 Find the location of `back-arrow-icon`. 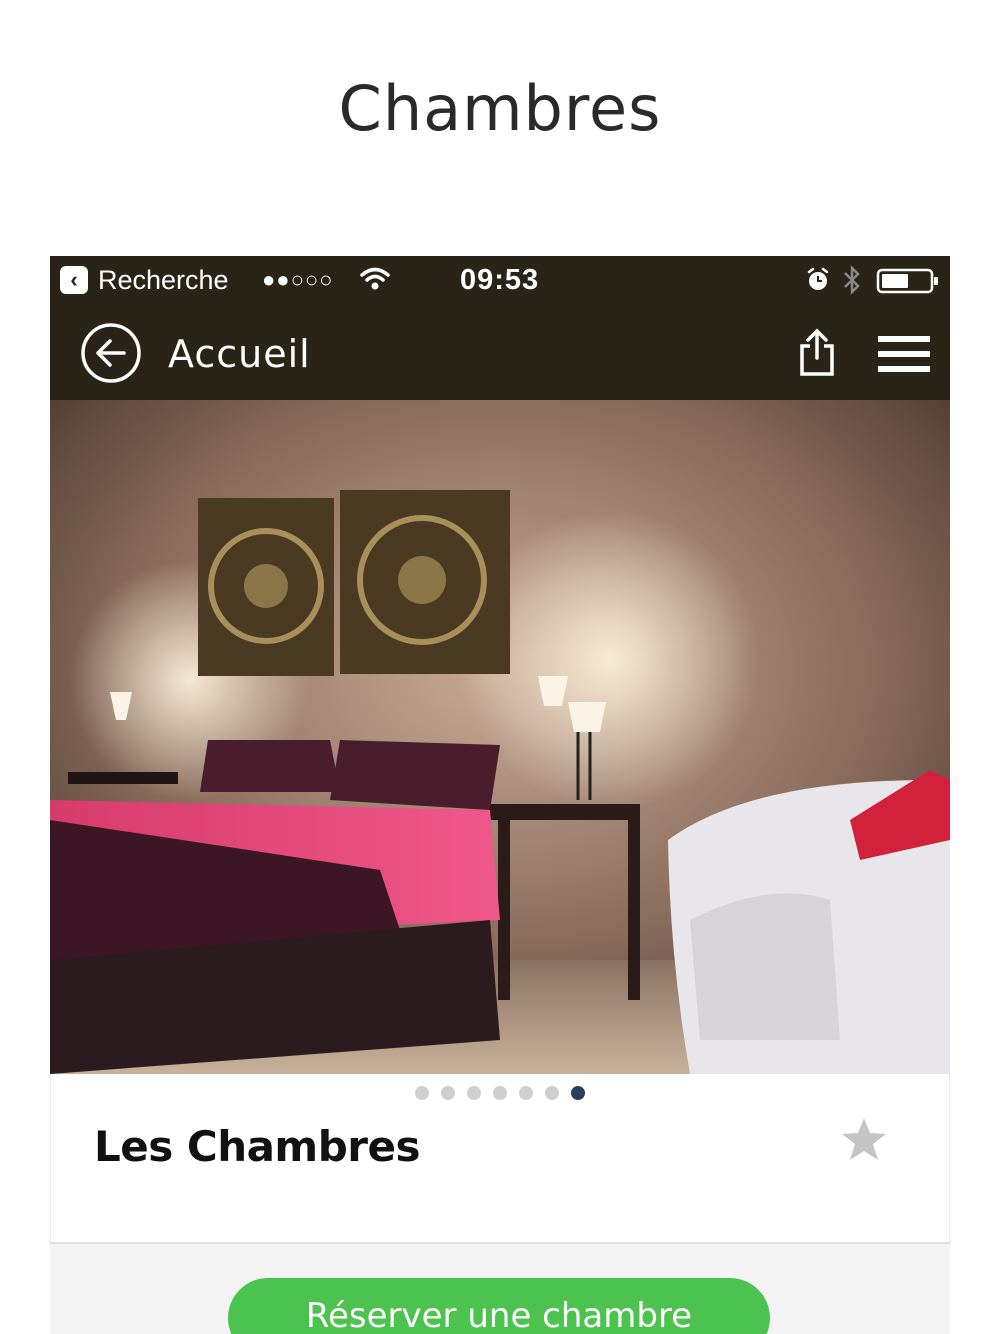

back-arrow-icon is located at coordinates (111, 353).